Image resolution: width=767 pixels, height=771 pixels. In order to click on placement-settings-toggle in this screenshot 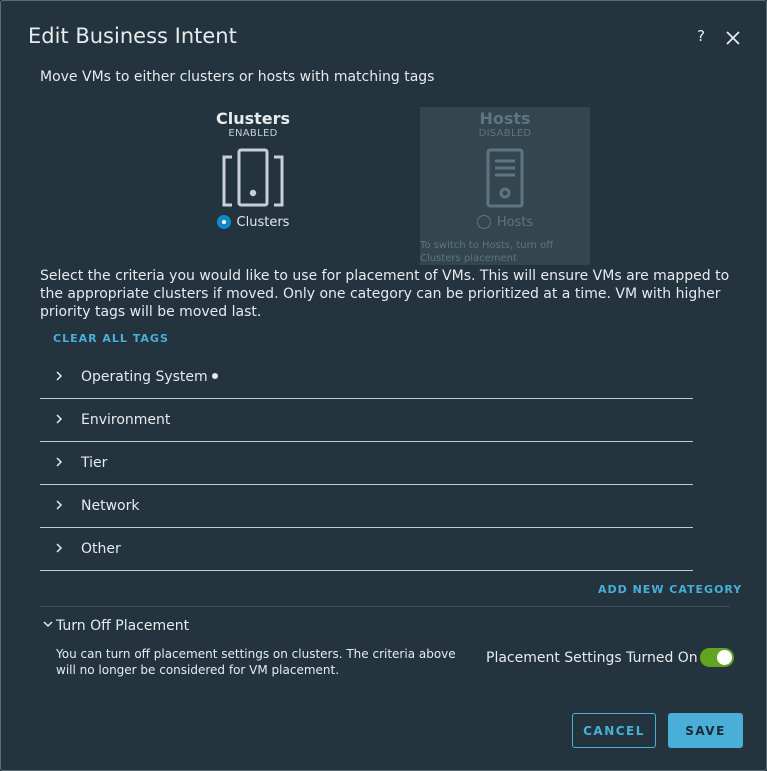, I will do `click(717, 657)`.